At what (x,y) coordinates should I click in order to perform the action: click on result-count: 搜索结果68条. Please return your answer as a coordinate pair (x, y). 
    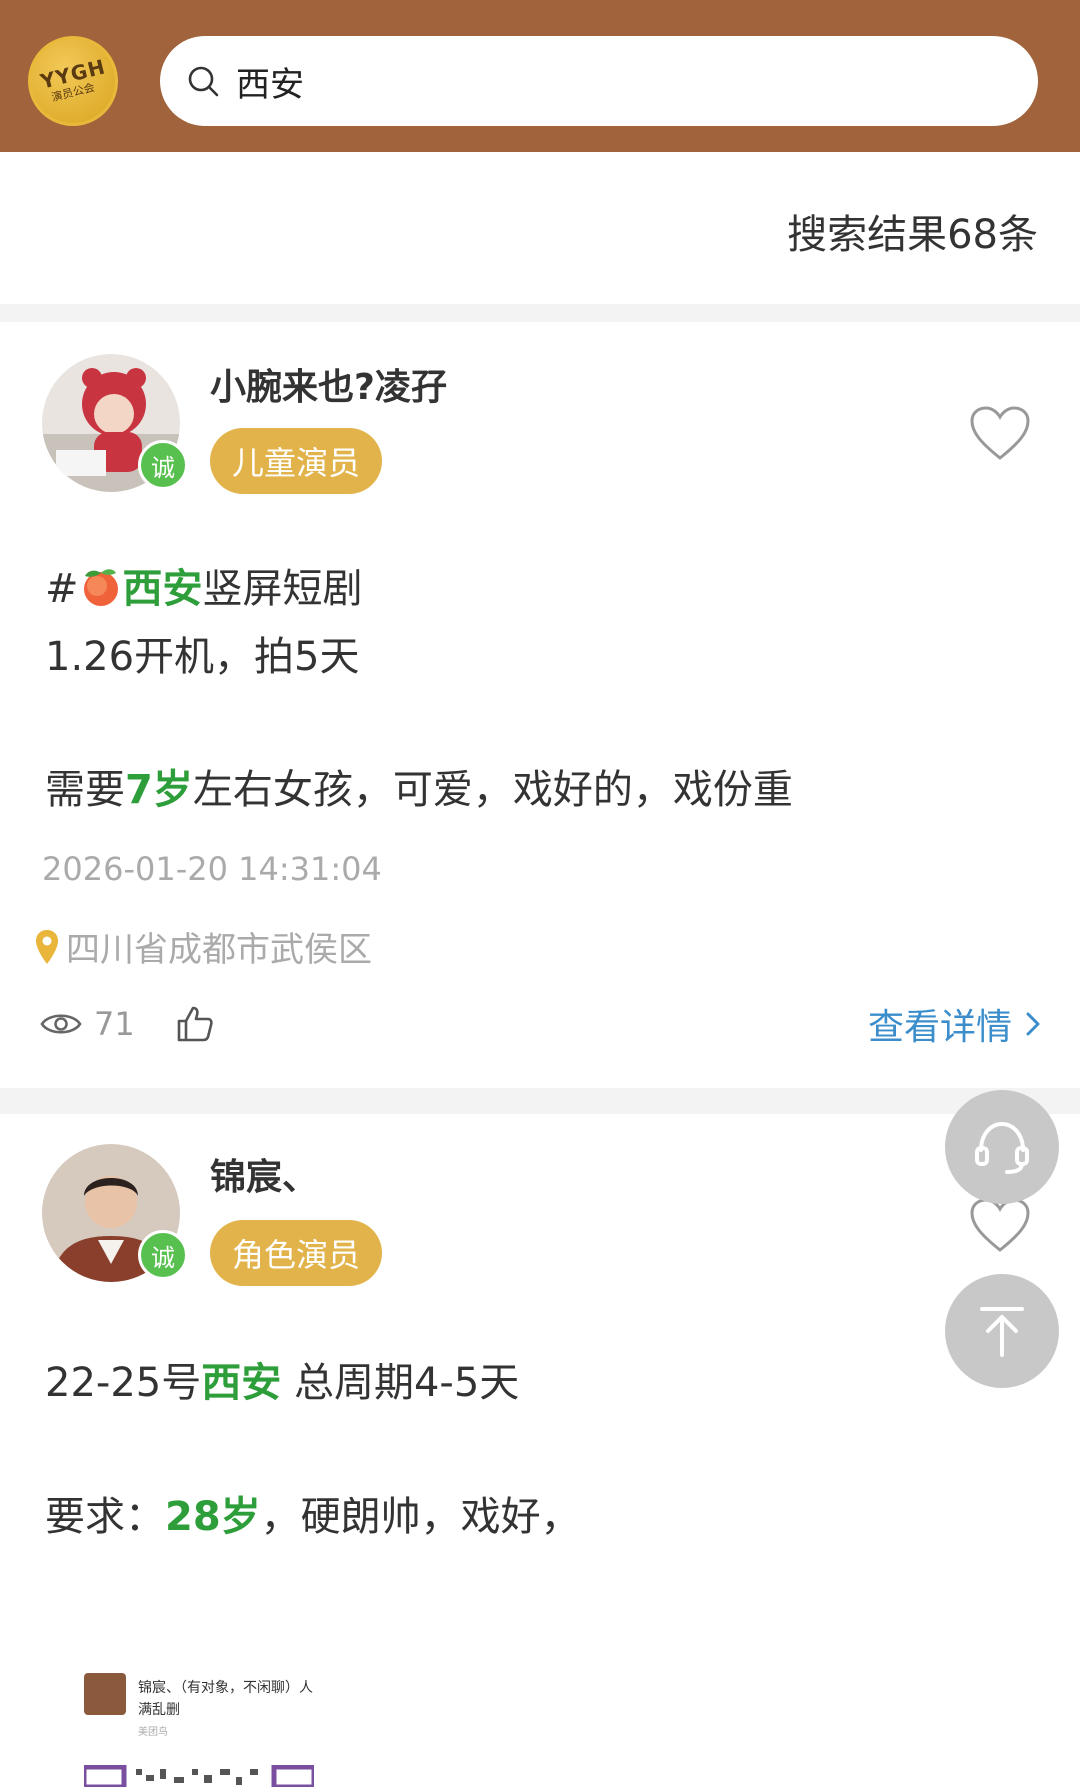
    Looking at the image, I should click on (912, 235).